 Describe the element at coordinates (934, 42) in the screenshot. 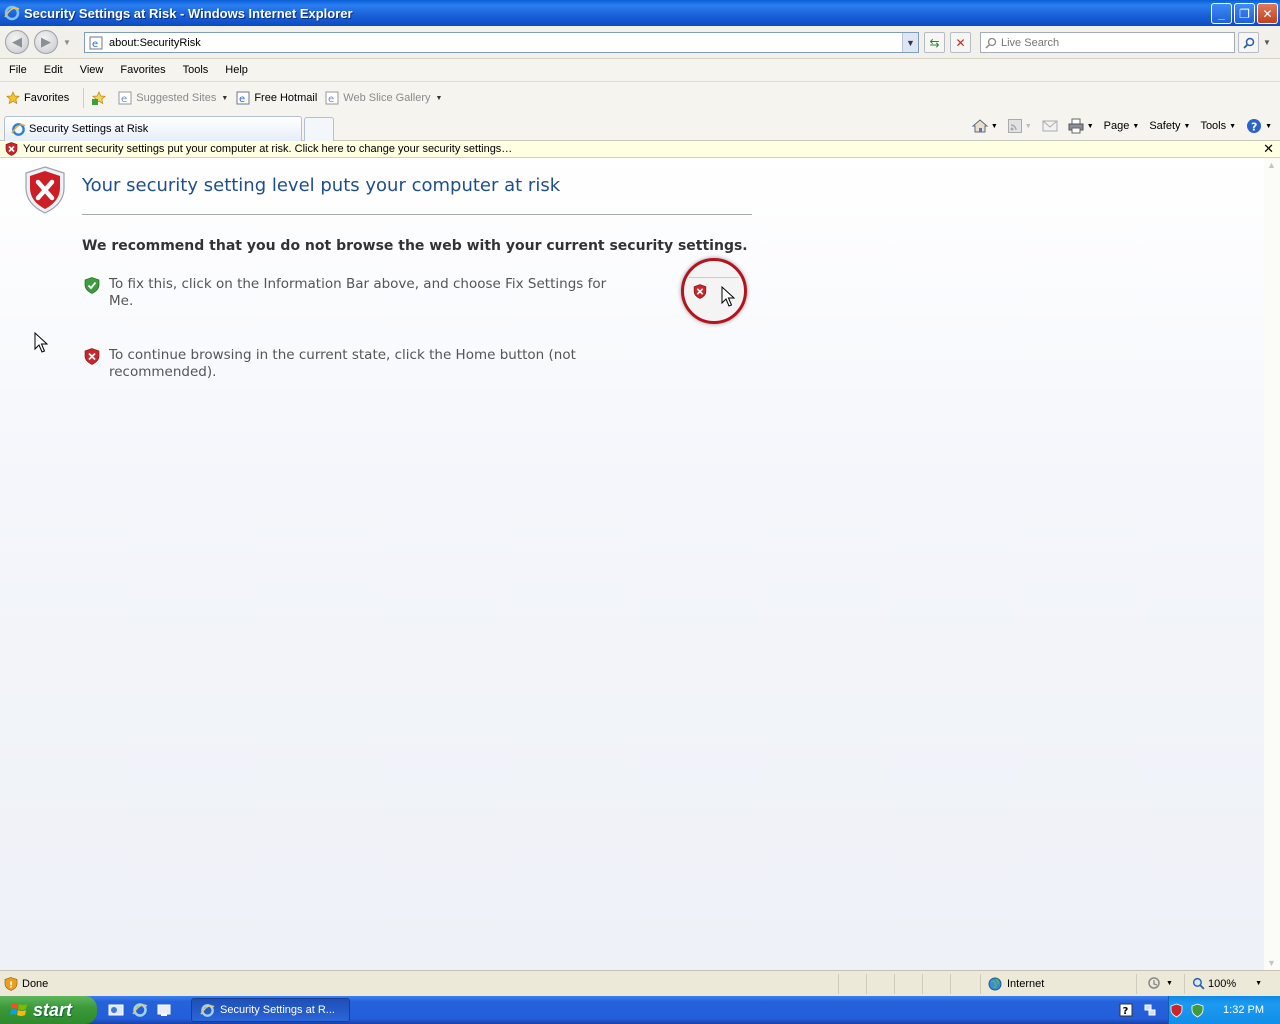

I see `refresh-button: ⇆` at that location.